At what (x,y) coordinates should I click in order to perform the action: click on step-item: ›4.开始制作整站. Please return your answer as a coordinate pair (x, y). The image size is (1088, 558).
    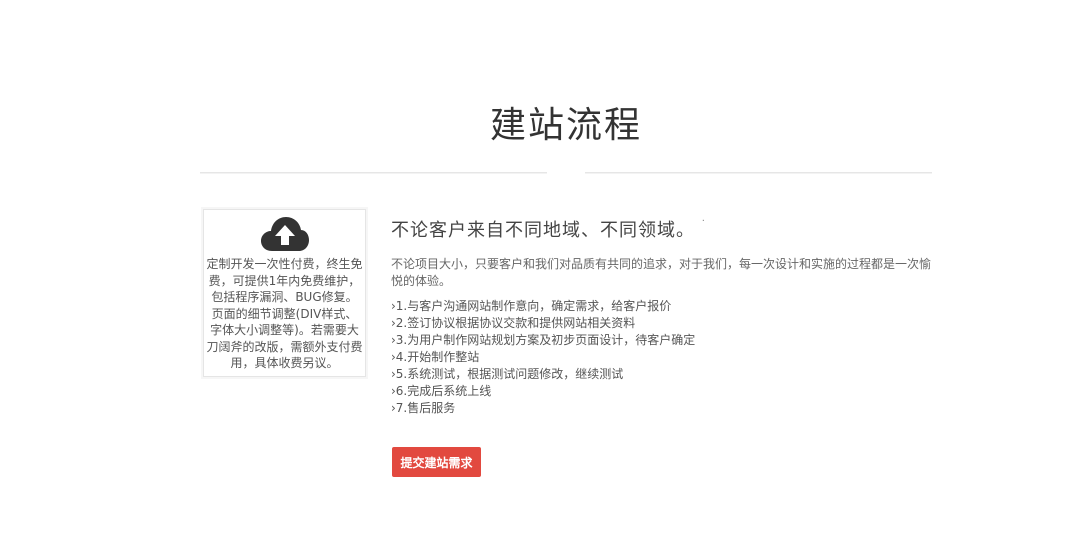
    Looking at the image, I should click on (435, 357).